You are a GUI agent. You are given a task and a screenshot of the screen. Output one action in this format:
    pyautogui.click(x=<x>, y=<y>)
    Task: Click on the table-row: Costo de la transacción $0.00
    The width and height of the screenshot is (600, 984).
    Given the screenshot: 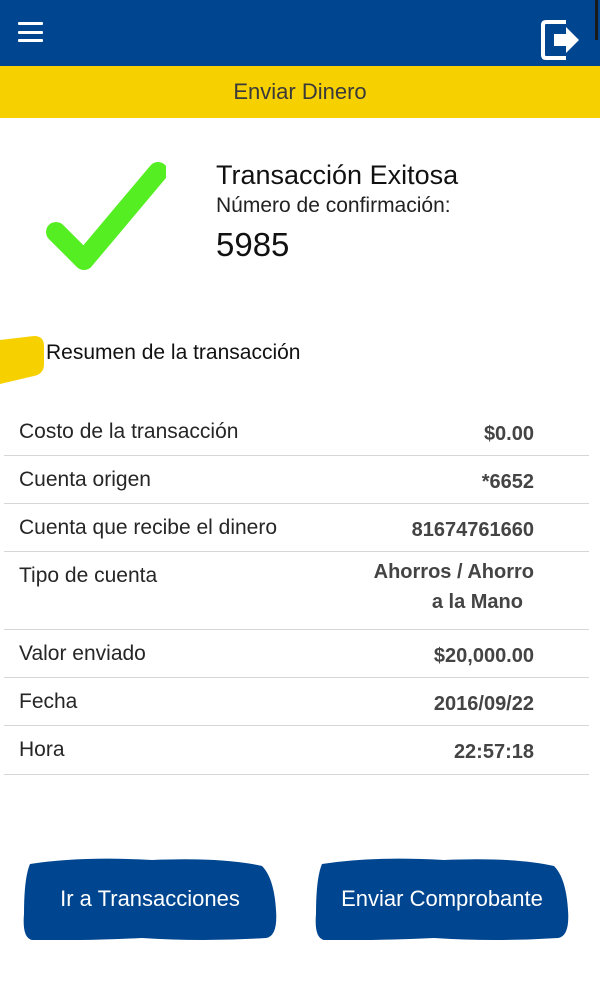 What is the action you would take?
    pyautogui.click(x=296, y=432)
    